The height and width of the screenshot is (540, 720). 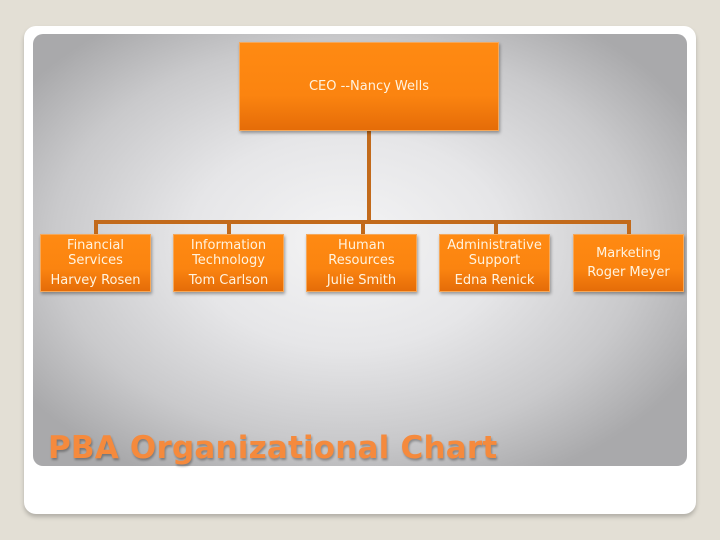 What do you see at coordinates (273, 448) in the screenshot?
I see `slide-title: PBA Organizational Chart` at bounding box center [273, 448].